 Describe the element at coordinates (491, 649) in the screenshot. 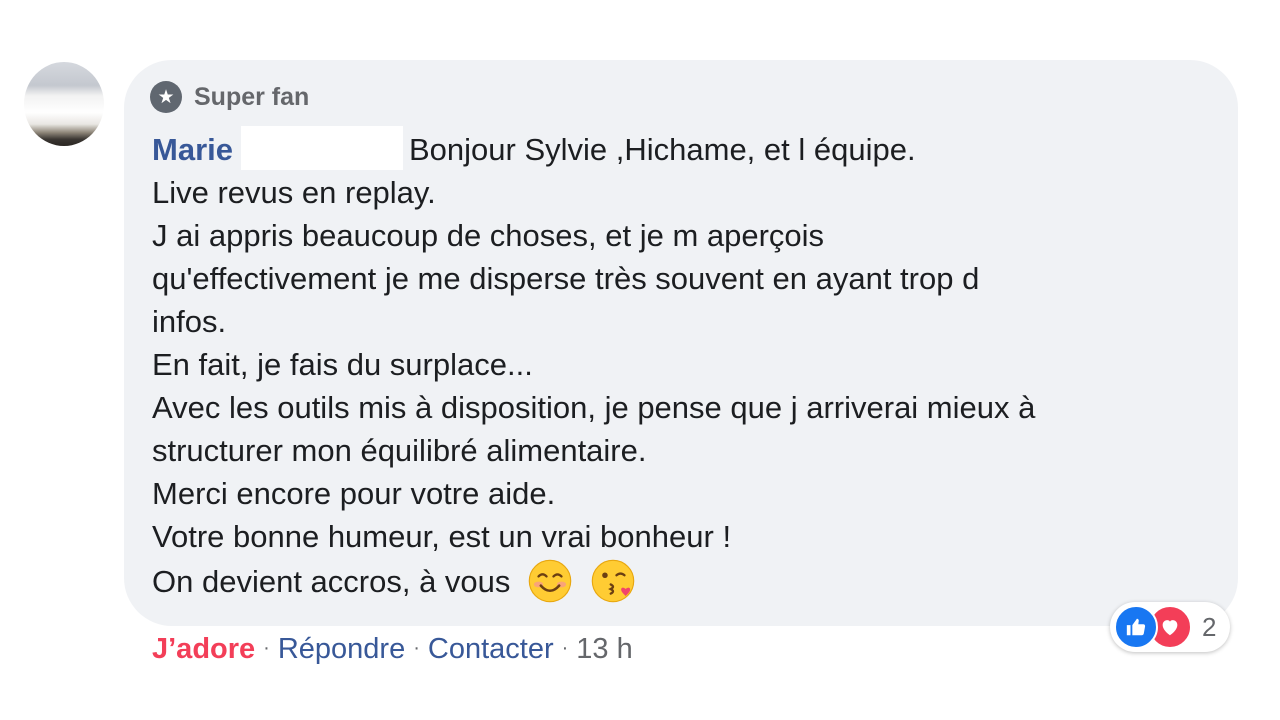

I see `contact-link: Contacter` at that location.